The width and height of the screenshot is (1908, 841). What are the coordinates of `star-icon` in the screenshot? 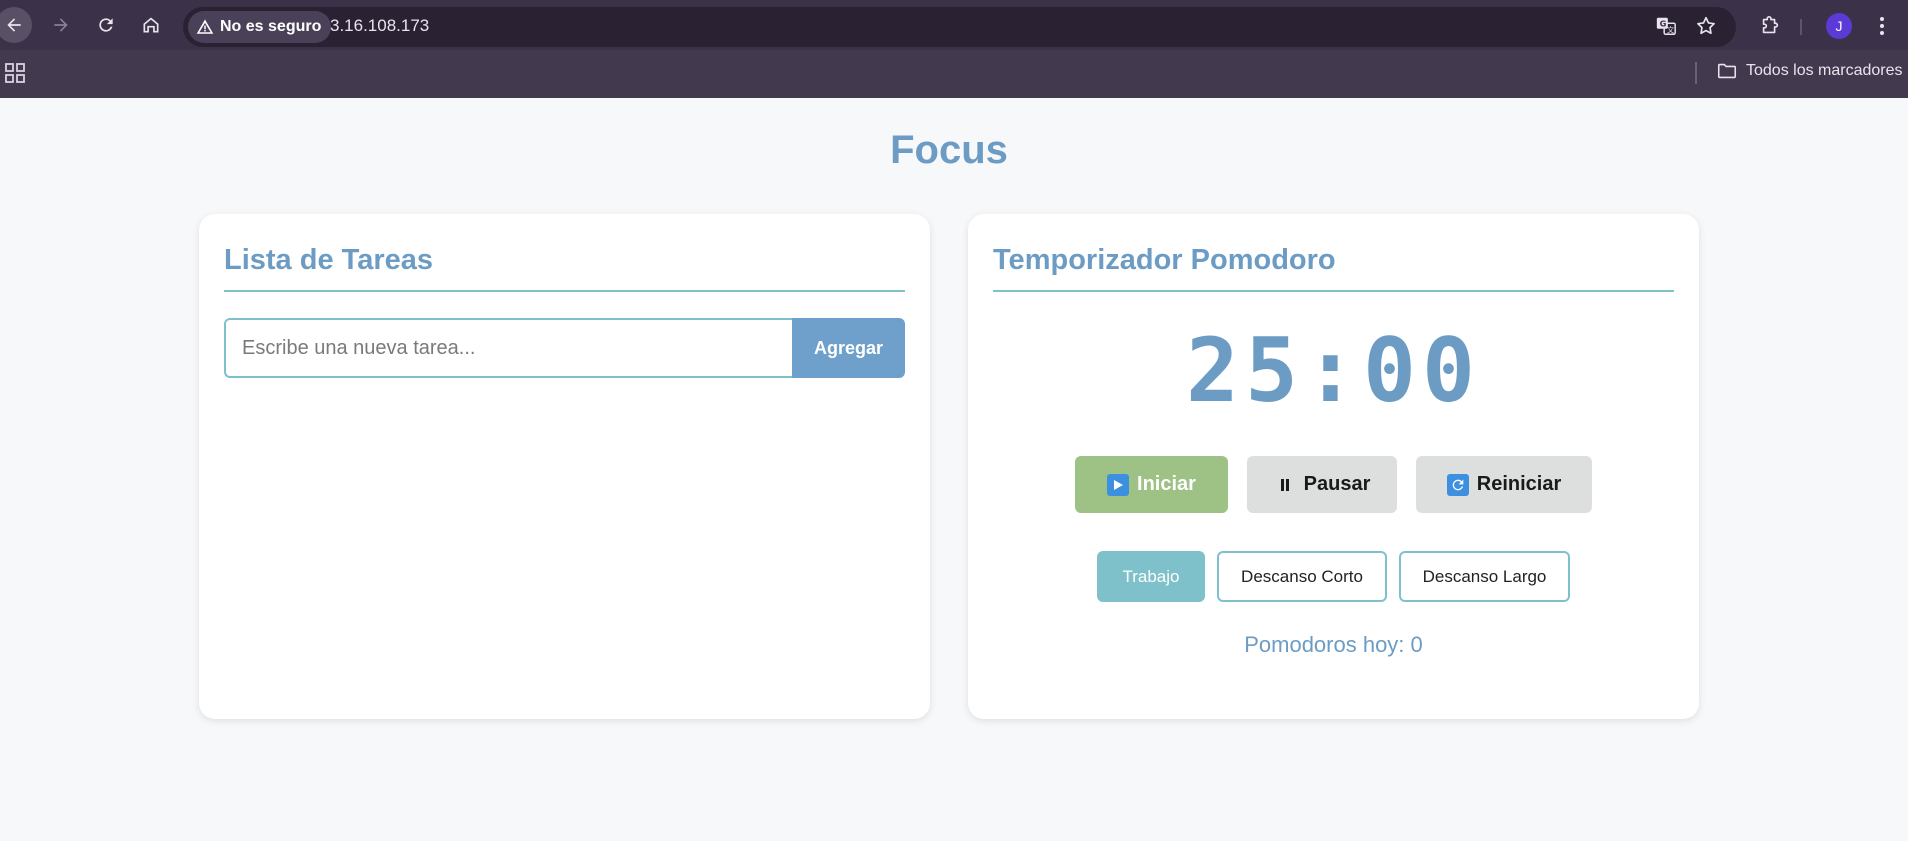 It's located at (1706, 25).